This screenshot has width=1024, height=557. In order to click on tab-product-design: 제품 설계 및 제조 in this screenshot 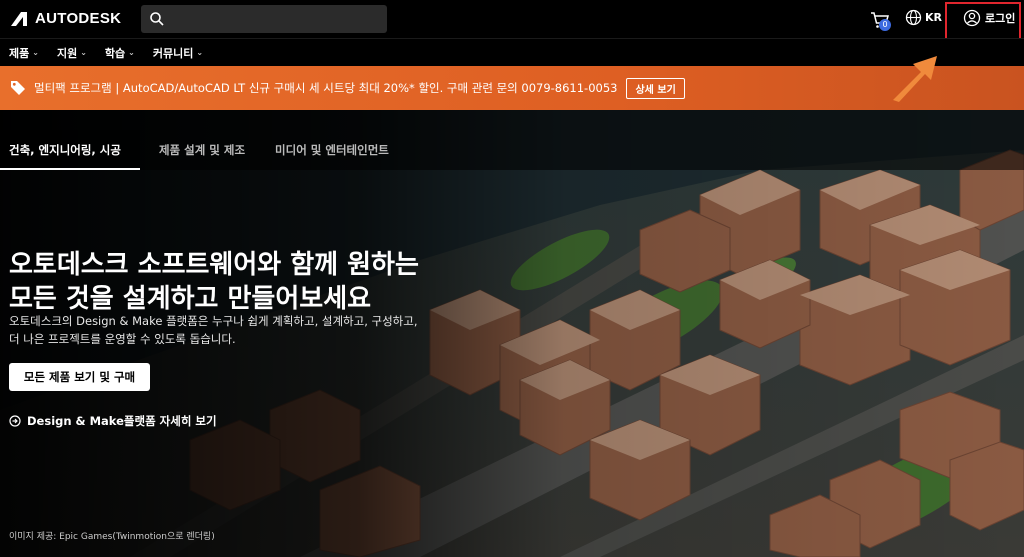, I will do `click(202, 150)`.